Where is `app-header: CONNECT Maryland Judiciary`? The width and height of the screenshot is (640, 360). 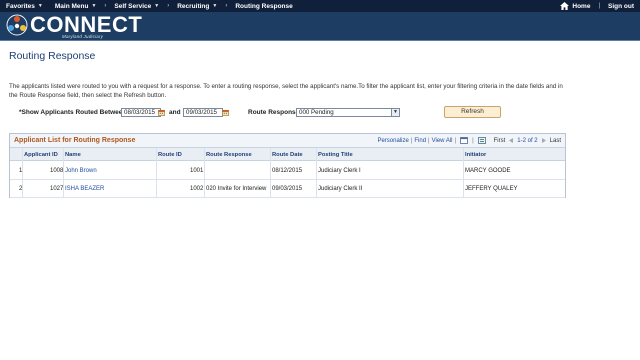
app-header: CONNECT Maryland Judiciary is located at coordinates (320, 26).